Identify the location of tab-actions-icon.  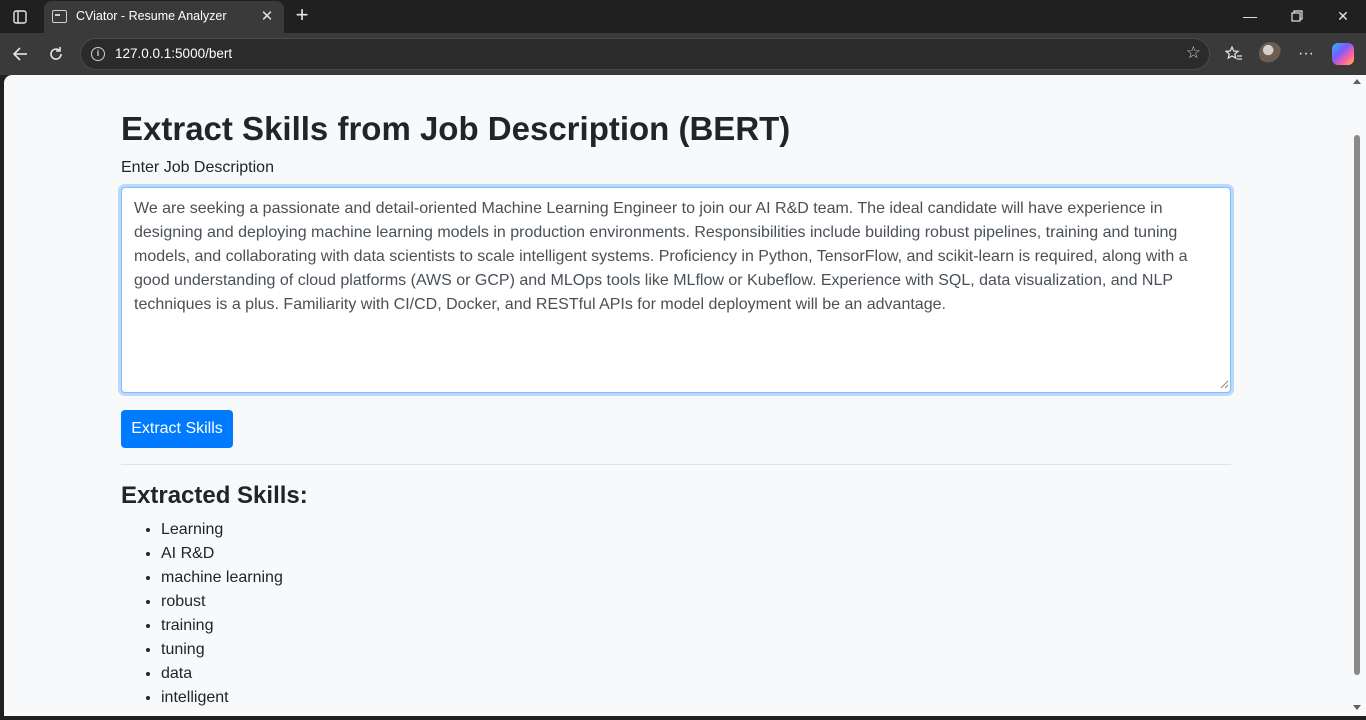
(20, 17).